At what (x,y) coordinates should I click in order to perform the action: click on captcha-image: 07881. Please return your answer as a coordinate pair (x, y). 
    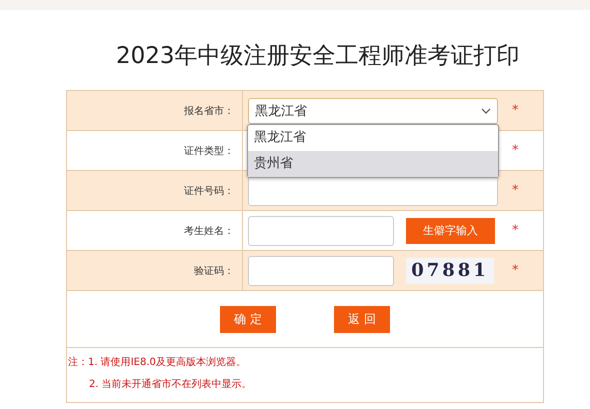
    Looking at the image, I should click on (450, 271).